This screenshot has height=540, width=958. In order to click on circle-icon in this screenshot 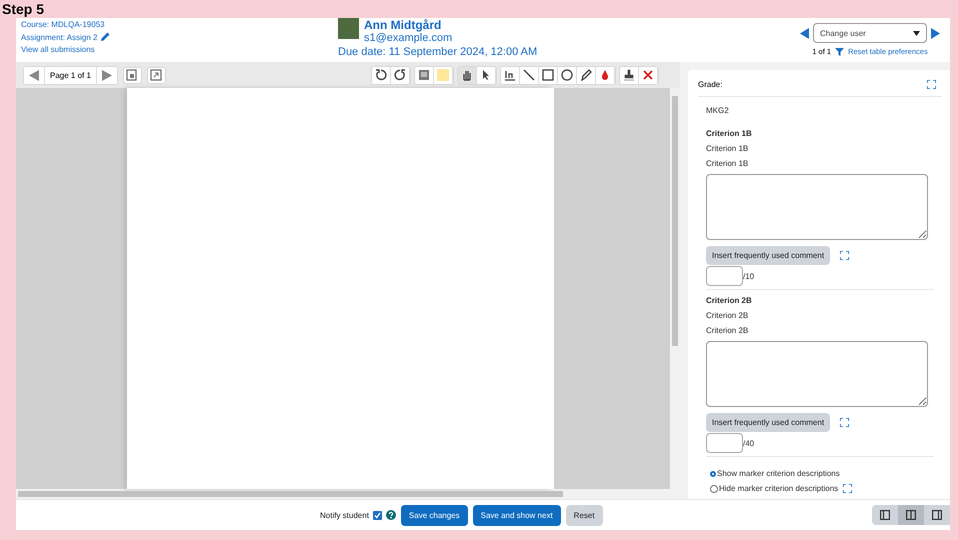, I will do `click(566, 75)`.